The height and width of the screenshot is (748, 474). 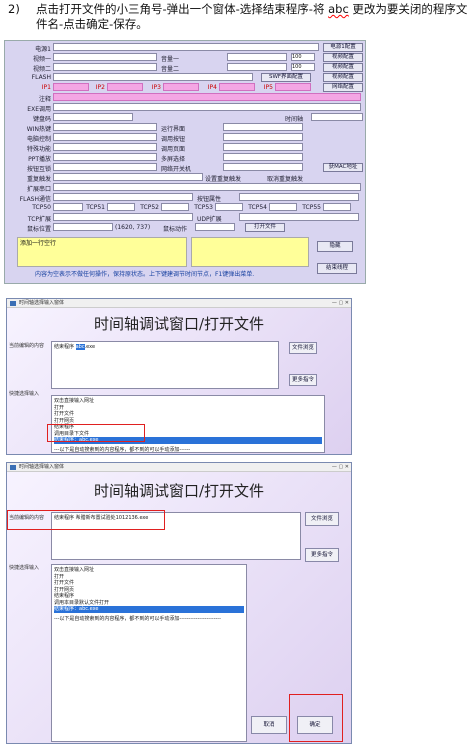 What do you see at coordinates (24, 394) in the screenshot?
I see `dialog1-quick-label: 快捷选择输入` at bounding box center [24, 394].